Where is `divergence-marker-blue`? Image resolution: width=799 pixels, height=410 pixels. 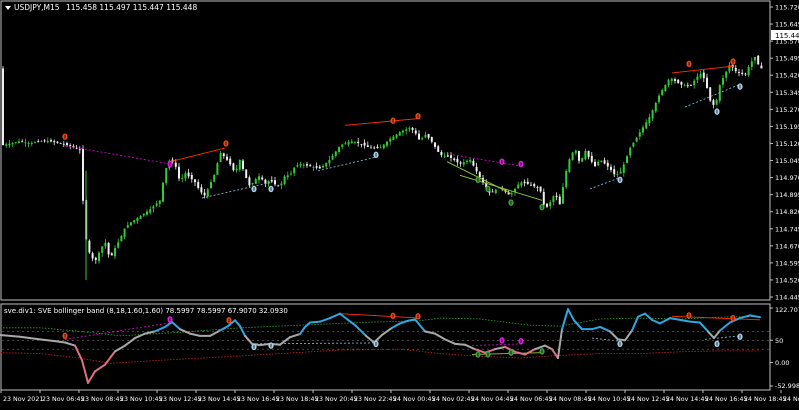
divergence-marker-blue is located at coordinates (376, 344).